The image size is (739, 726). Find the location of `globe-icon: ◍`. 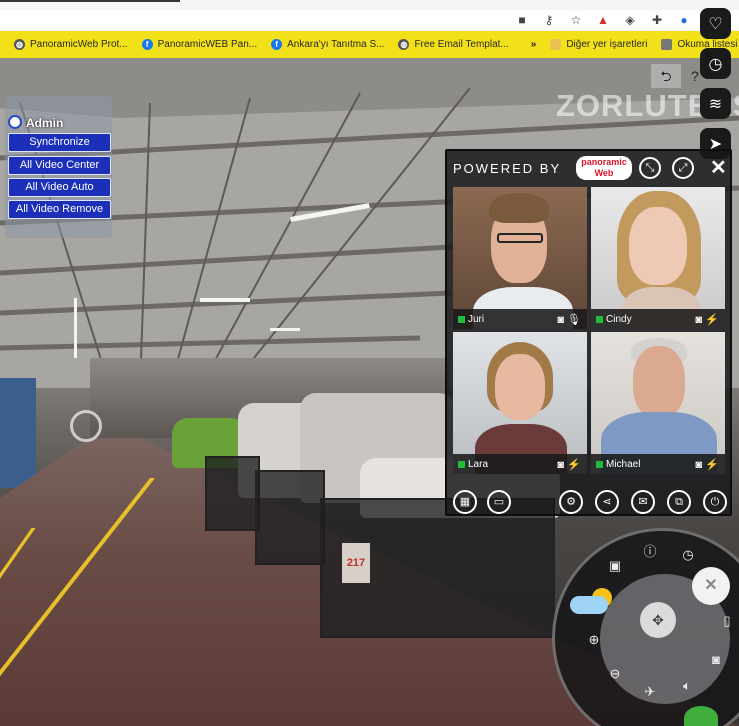

globe-icon: ◍ is located at coordinates (404, 44).